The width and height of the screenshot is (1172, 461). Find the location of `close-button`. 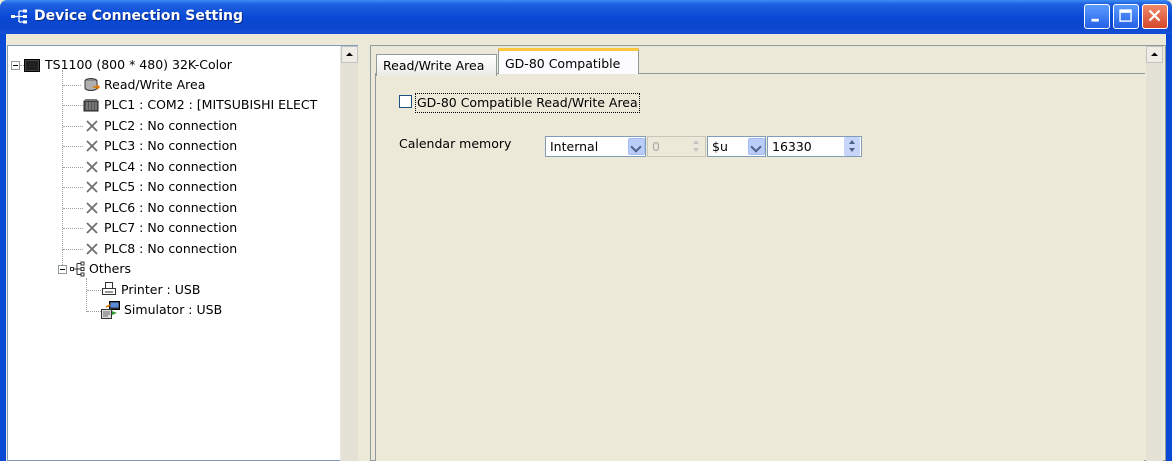

close-button is located at coordinates (1155, 16).